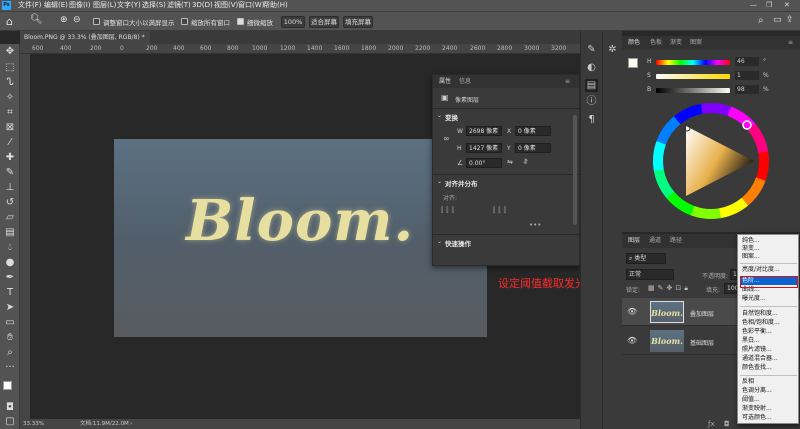  What do you see at coordinates (465, 81) in the screenshot?
I see `tab-info: 信息` at bounding box center [465, 81].